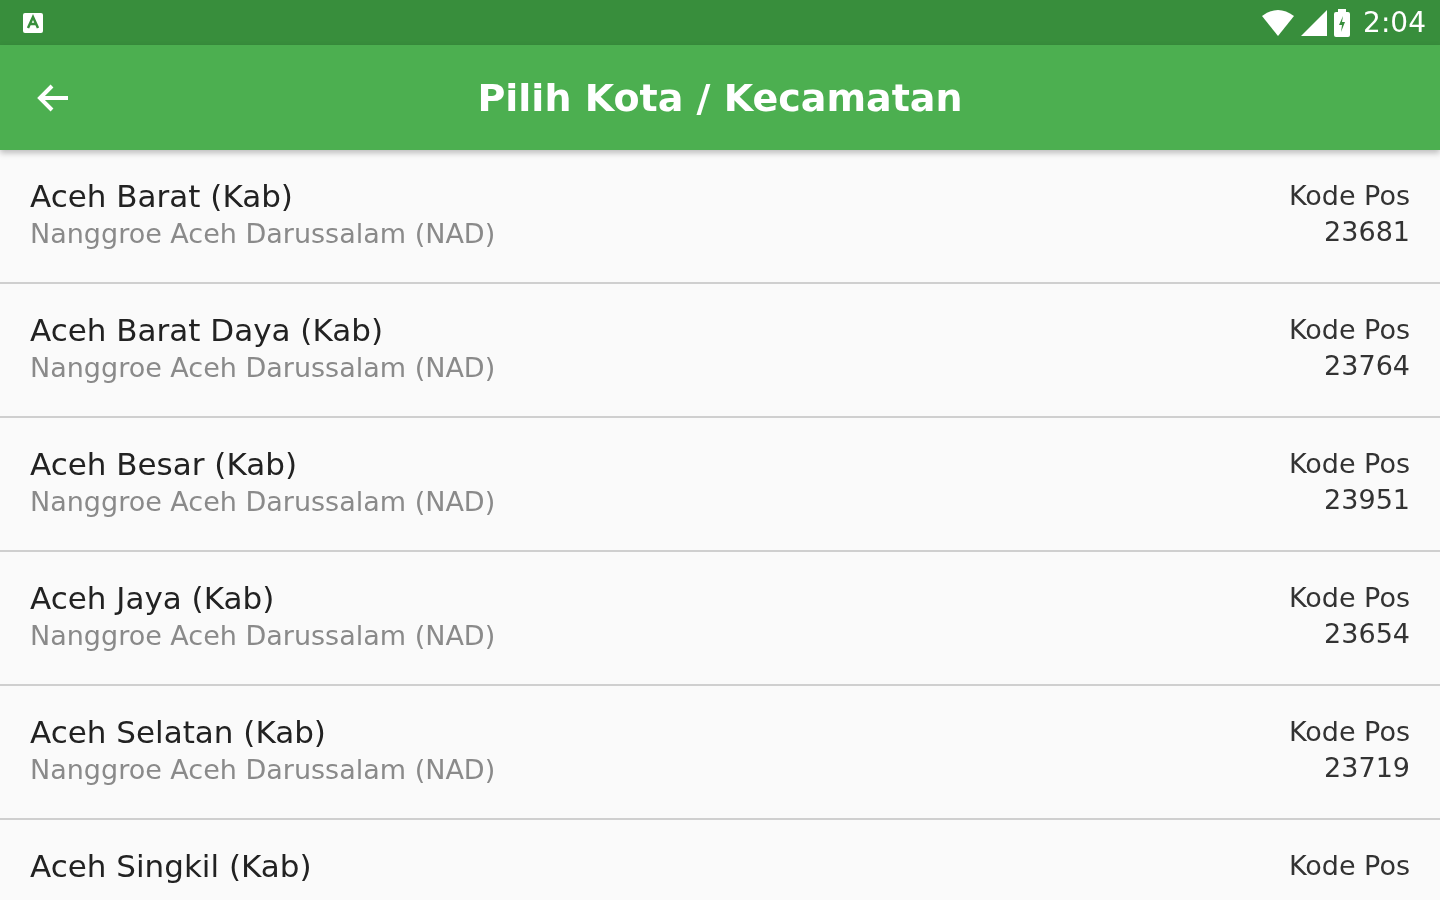 The image size is (1440, 900). What do you see at coordinates (53, 97) in the screenshot?
I see `back-button` at bounding box center [53, 97].